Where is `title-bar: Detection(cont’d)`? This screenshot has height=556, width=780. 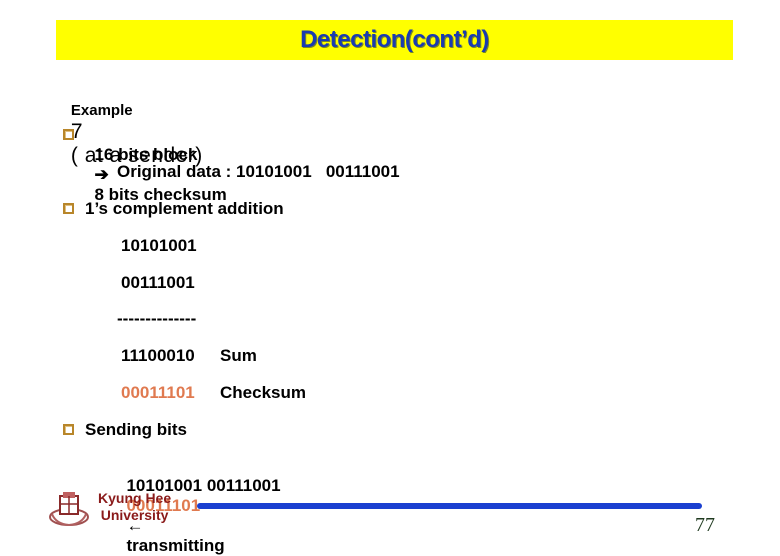 title-bar: Detection(cont’d) is located at coordinates (394, 40).